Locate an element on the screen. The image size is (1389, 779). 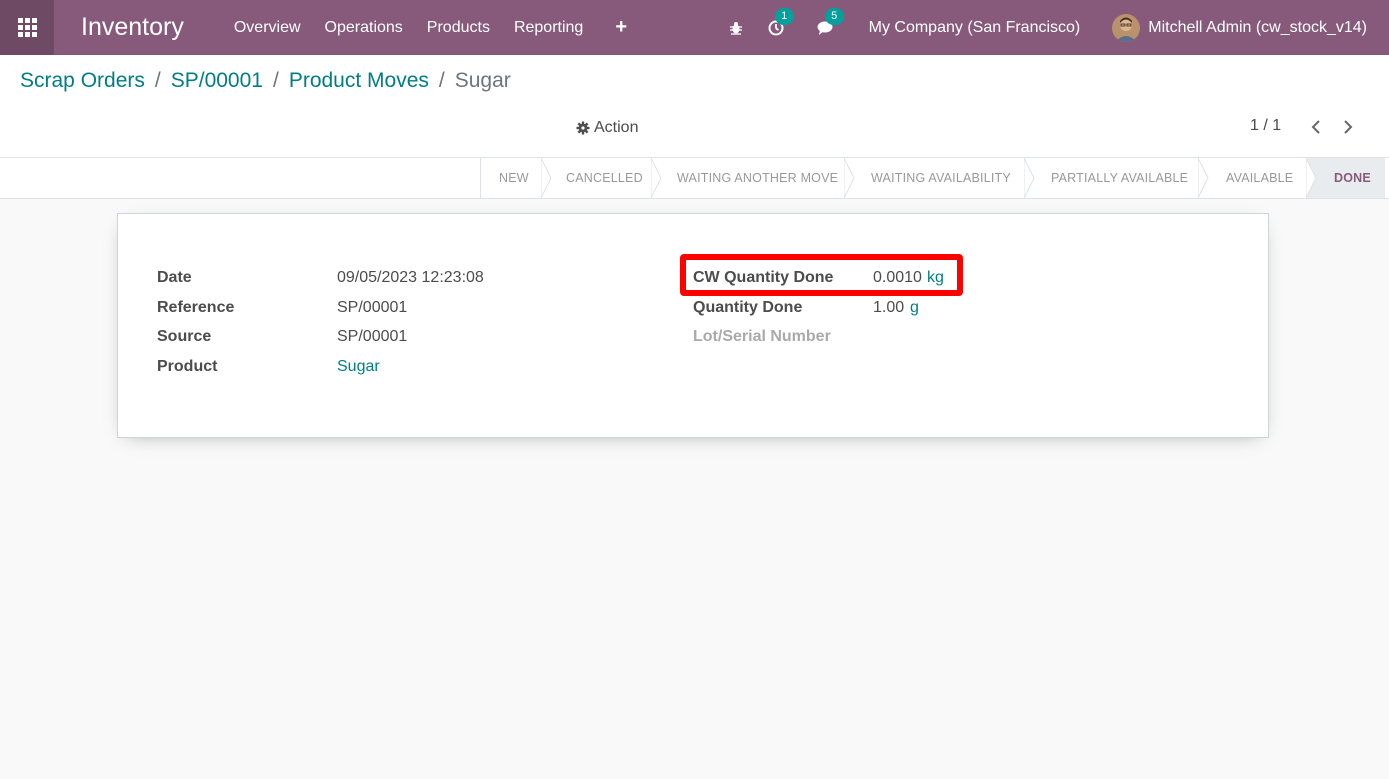
quantity-done-label: Quantity Done is located at coordinates (748, 307).